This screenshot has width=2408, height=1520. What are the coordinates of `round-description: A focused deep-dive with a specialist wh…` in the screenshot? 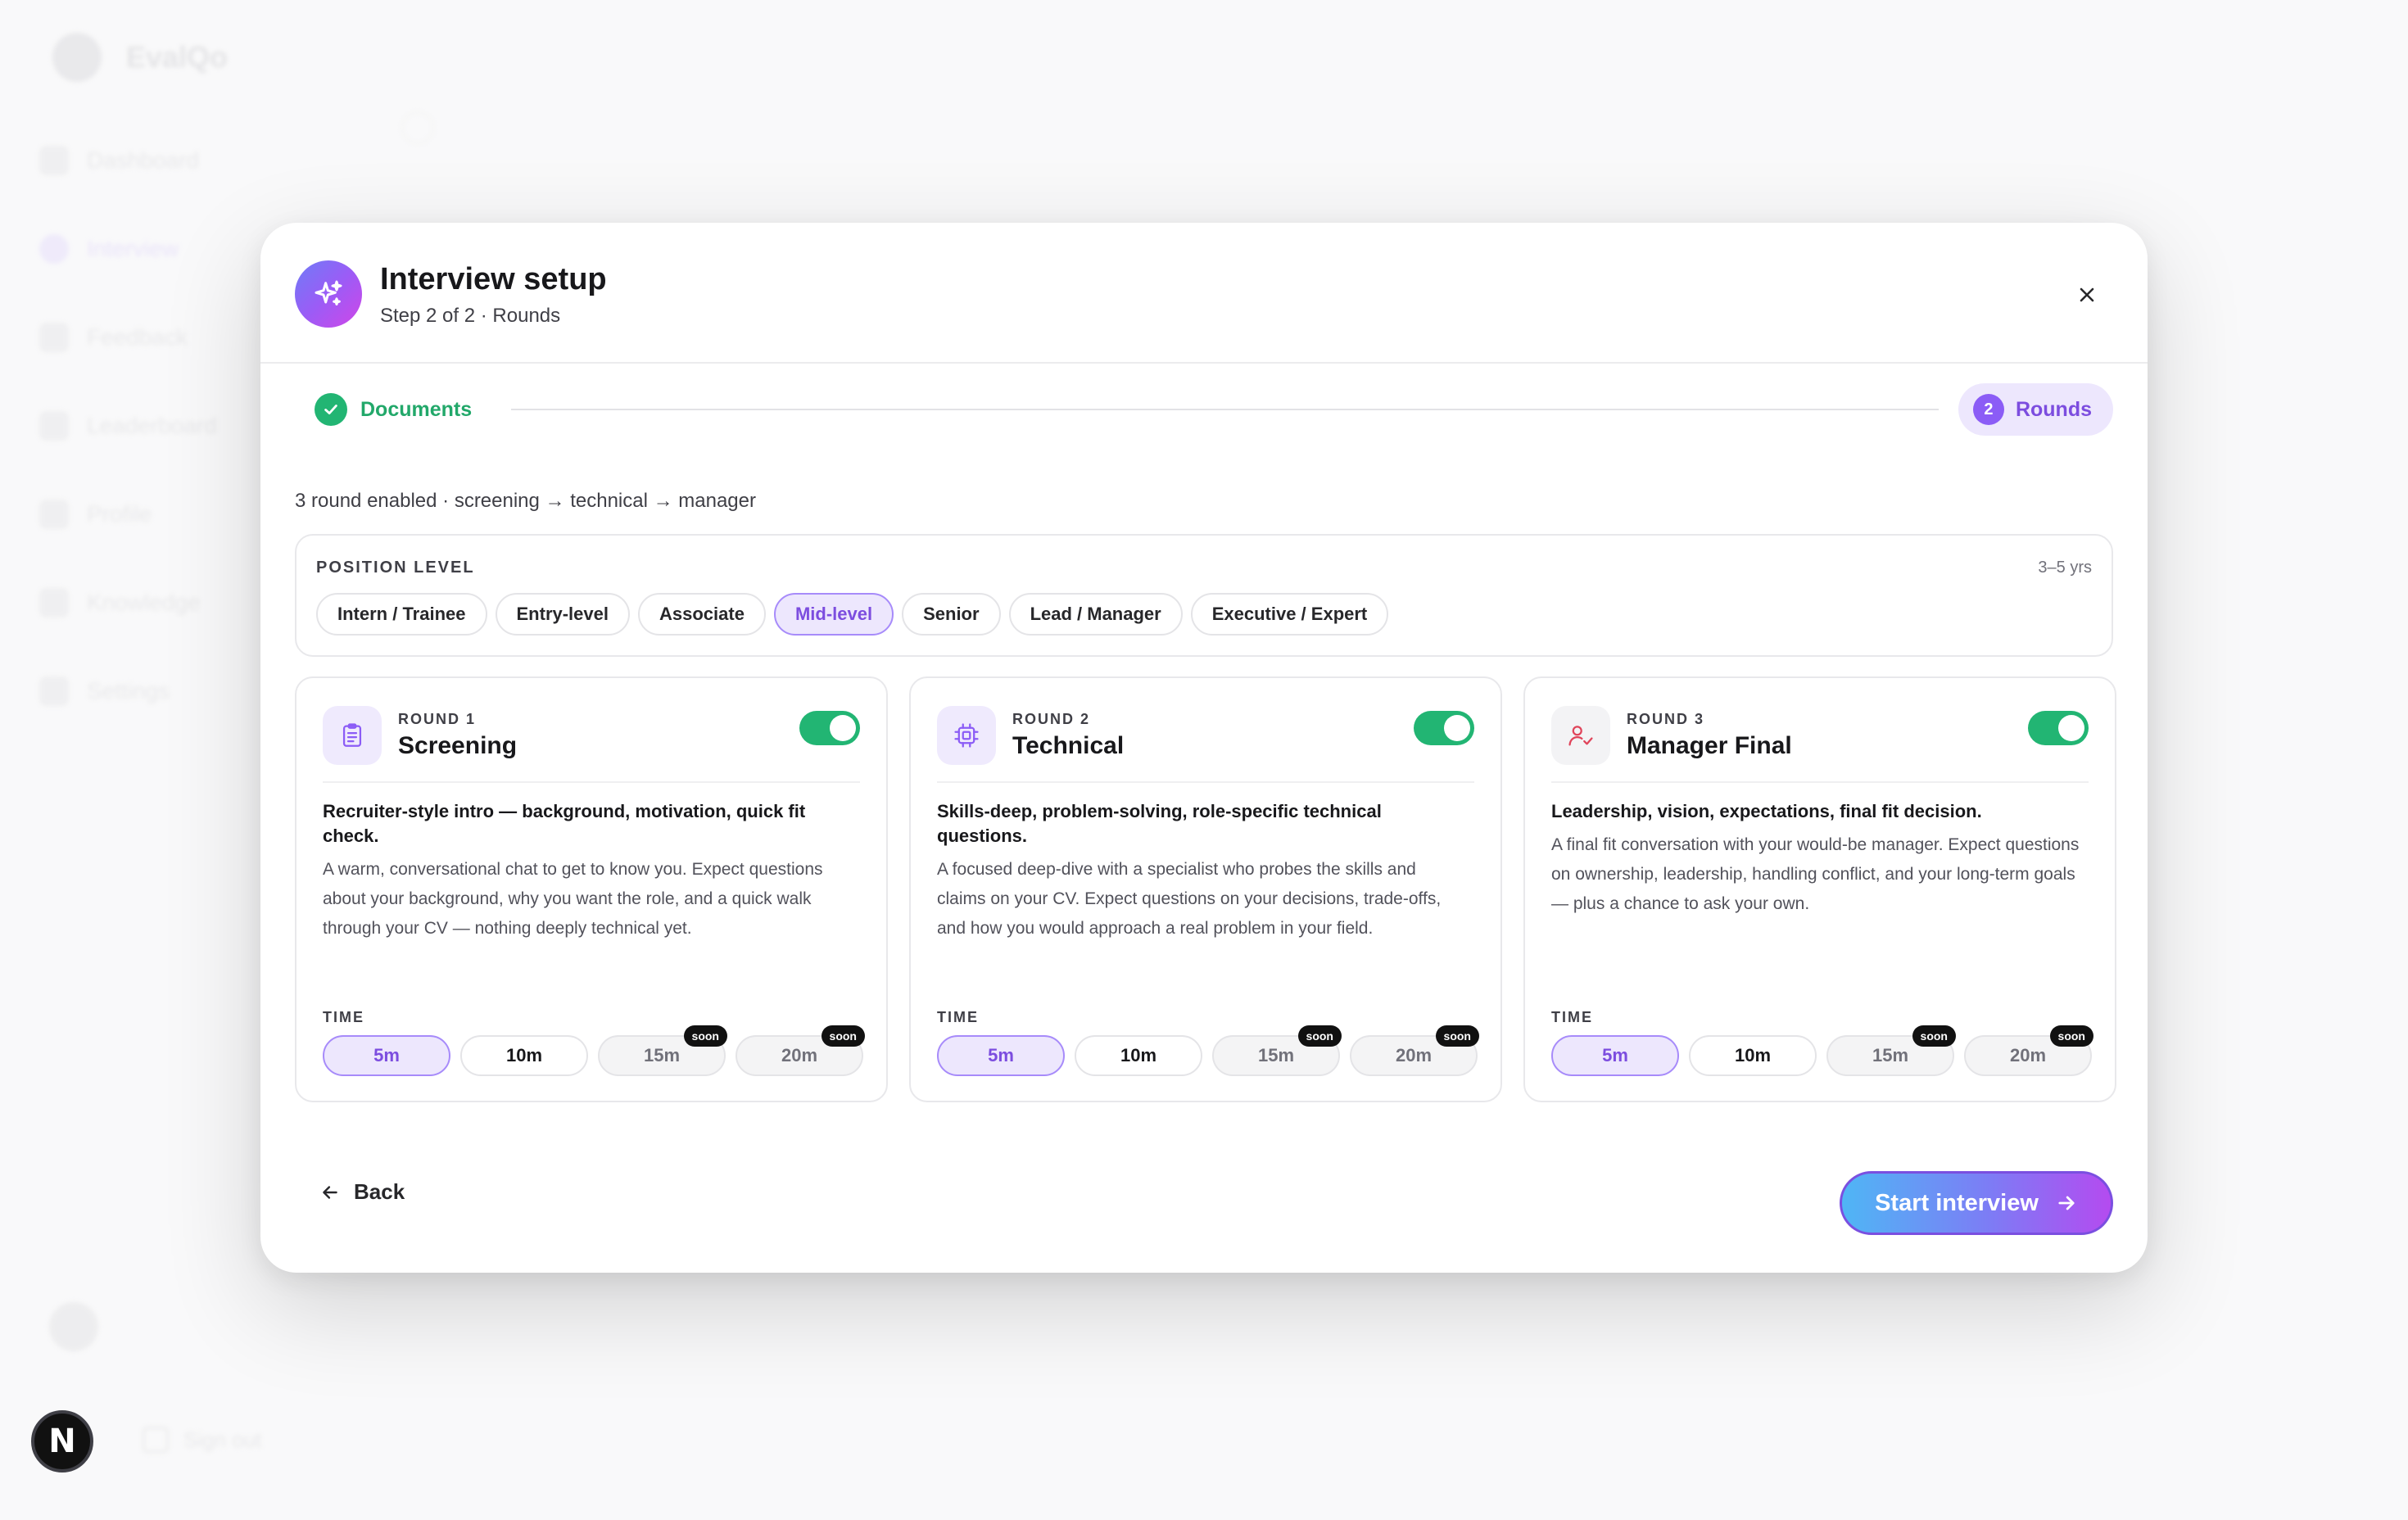 It's located at (1189, 899).